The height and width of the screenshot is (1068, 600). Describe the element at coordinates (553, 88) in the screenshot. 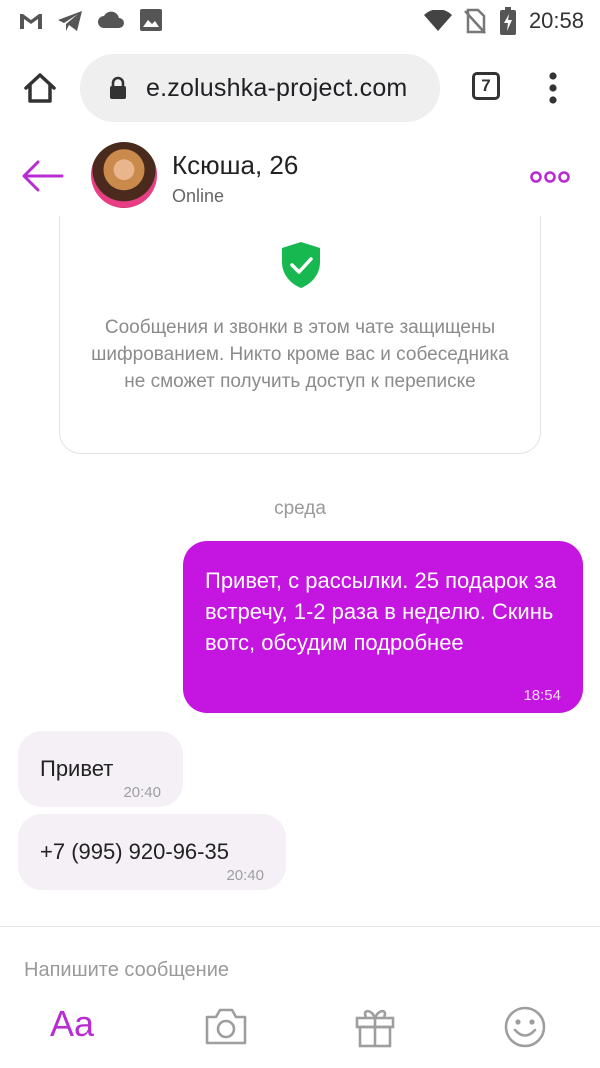

I see `browser-menu-button` at that location.